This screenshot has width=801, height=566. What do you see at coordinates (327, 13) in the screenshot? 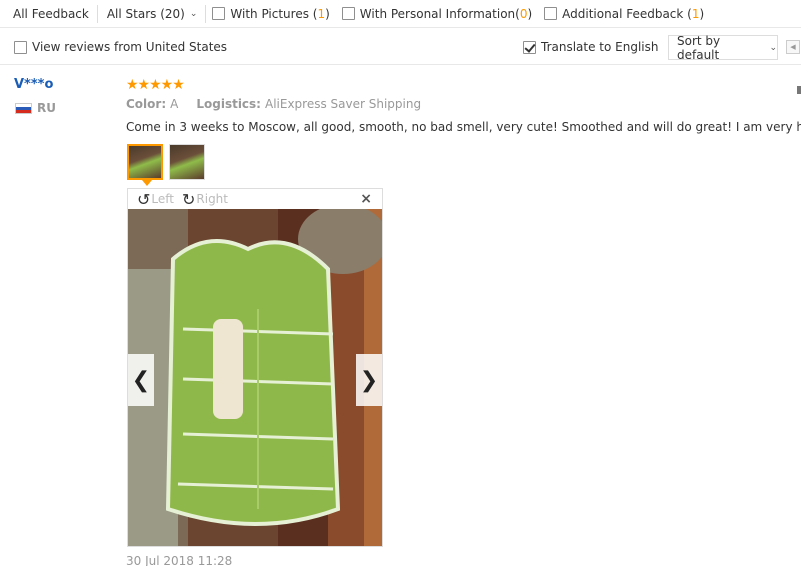
I see `with-pictures-close: )` at bounding box center [327, 13].